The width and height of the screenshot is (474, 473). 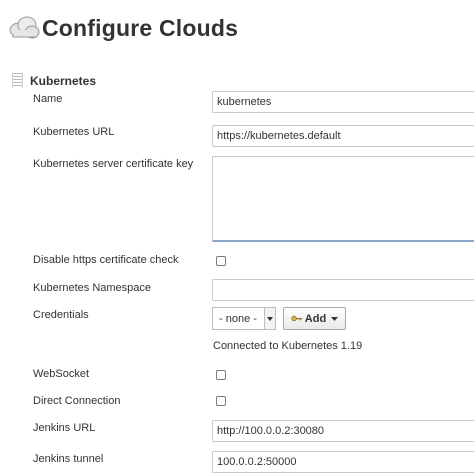 I want to click on key-icon, so click(x=296, y=318).